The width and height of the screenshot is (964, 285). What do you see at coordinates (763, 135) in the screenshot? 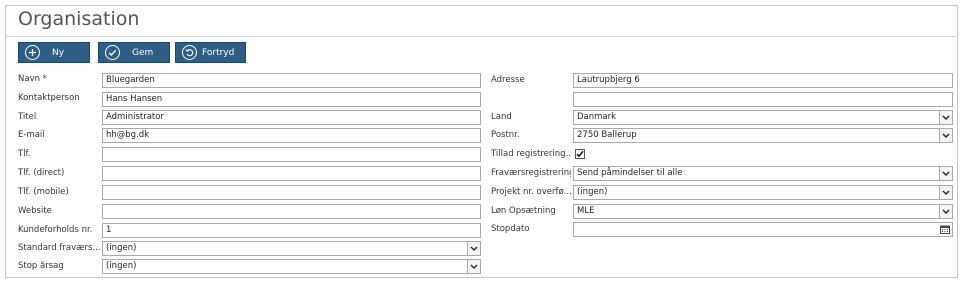
I see `postal-code-select: 2750 Ballerup` at bounding box center [763, 135].